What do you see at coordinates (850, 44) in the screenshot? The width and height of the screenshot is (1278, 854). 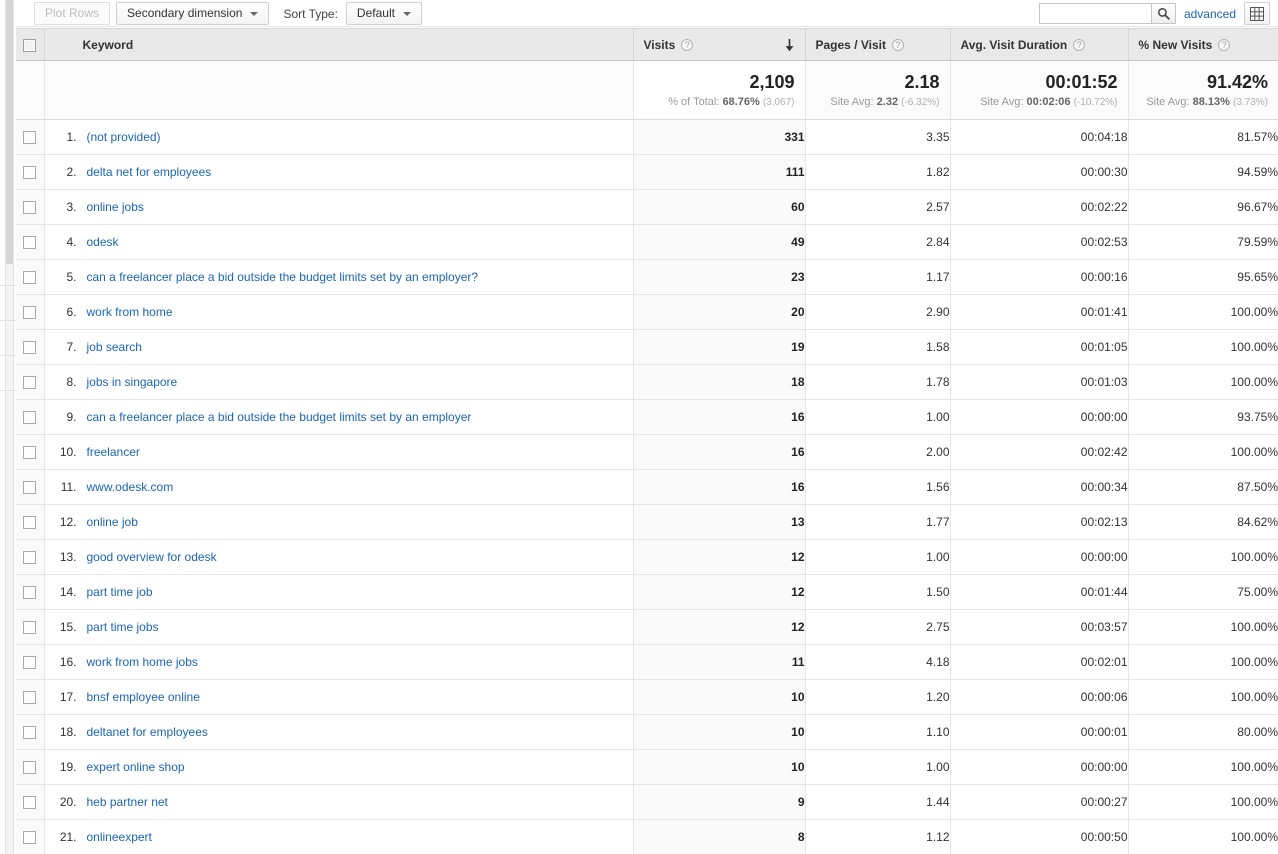 I see `column-header-pages-per-visit-label: Pages / Visit` at bounding box center [850, 44].